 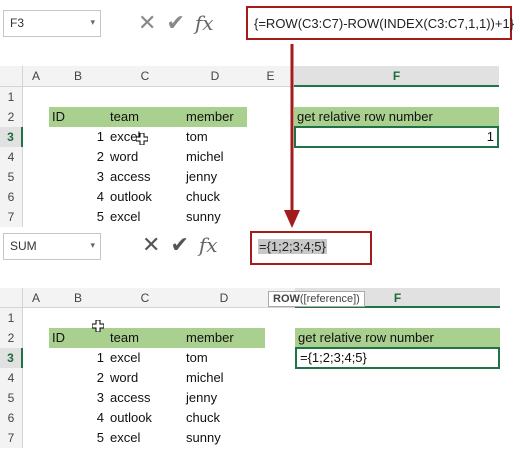 I want to click on formula-text: ={1;2;3;4;5}, so click(x=292, y=246).